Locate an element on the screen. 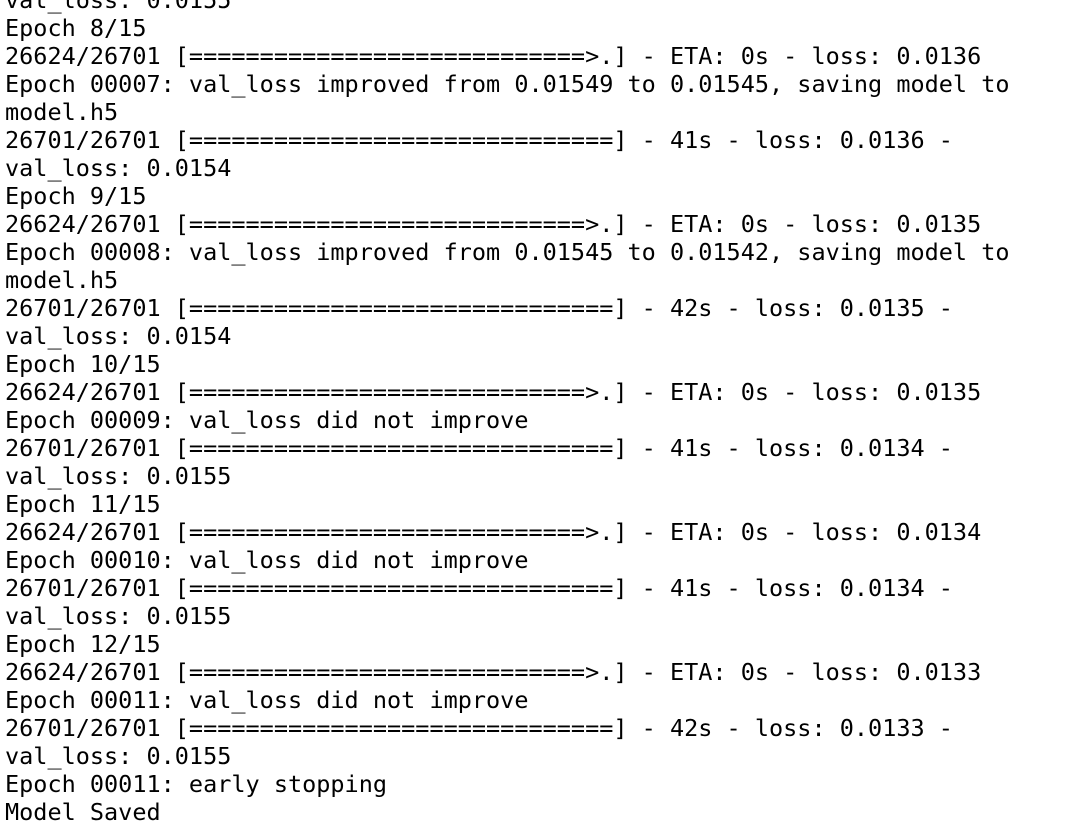  terminal-line: Epoch 00011: early stopping is located at coordinates (196, 784).